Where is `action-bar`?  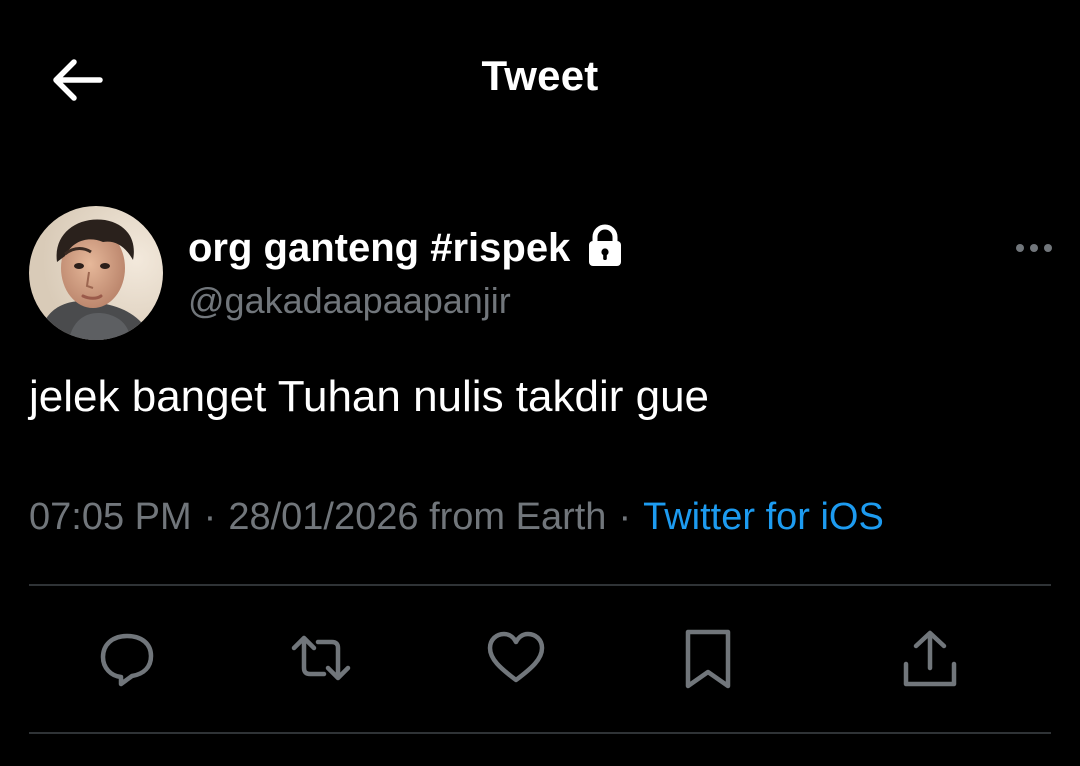
action-bar is located at coordinates (540, 660).